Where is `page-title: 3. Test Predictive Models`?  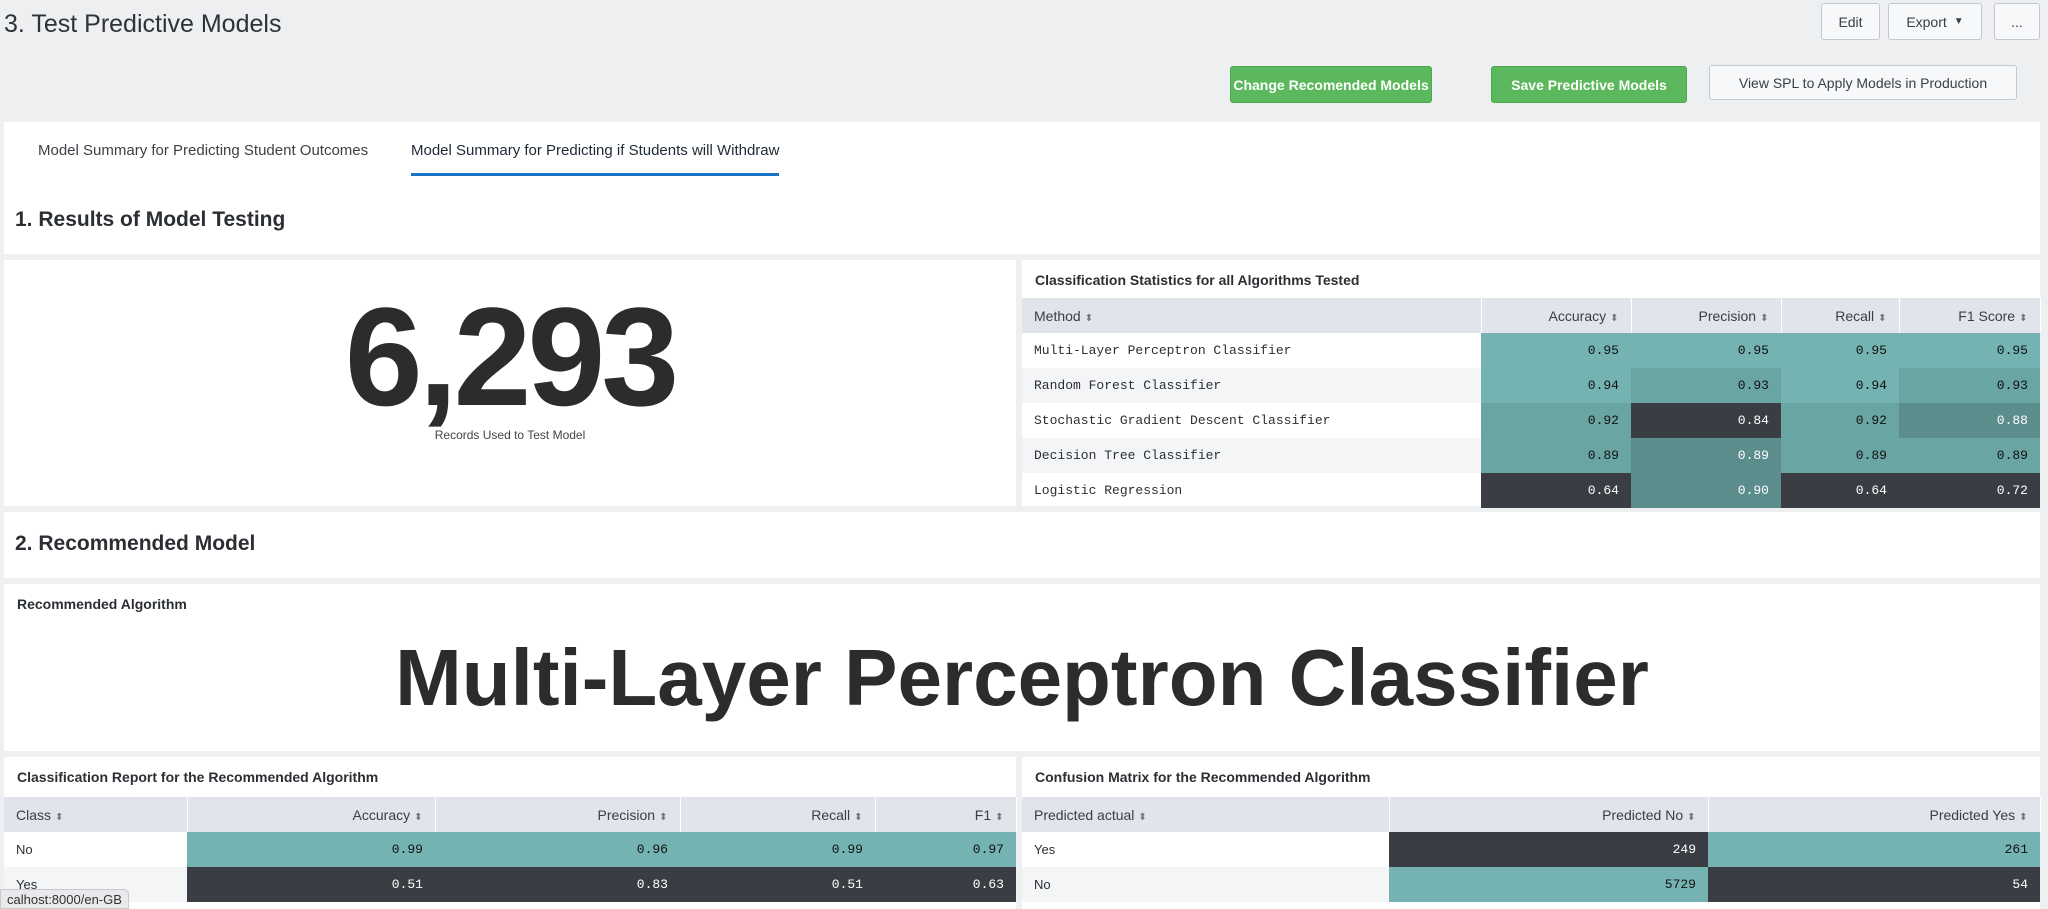
page-title: 3. Test Predictive Models is located at coordinates (143, 24).